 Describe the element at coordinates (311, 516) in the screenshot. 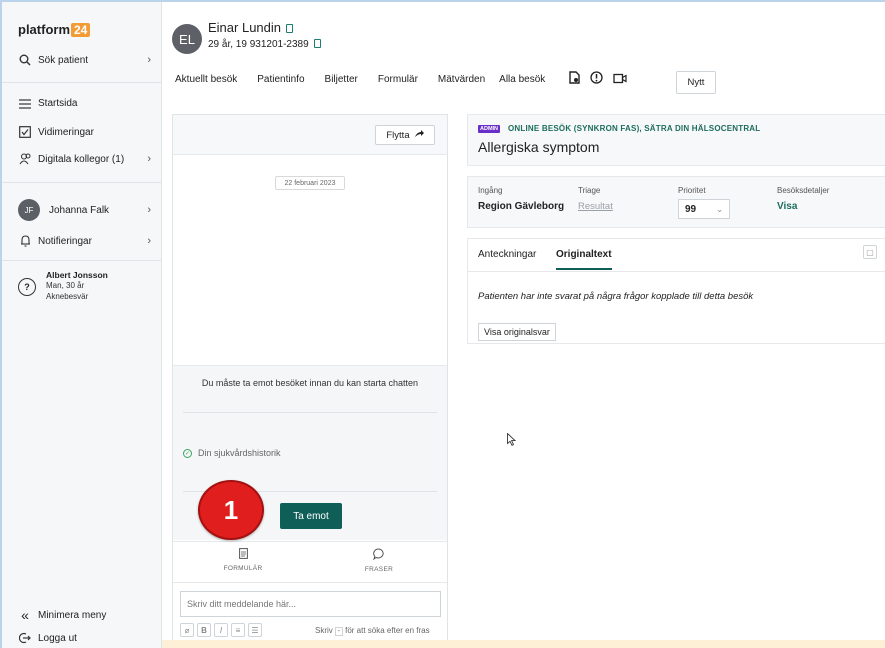

I see `accept-visit-button: Ta emot` at that location.